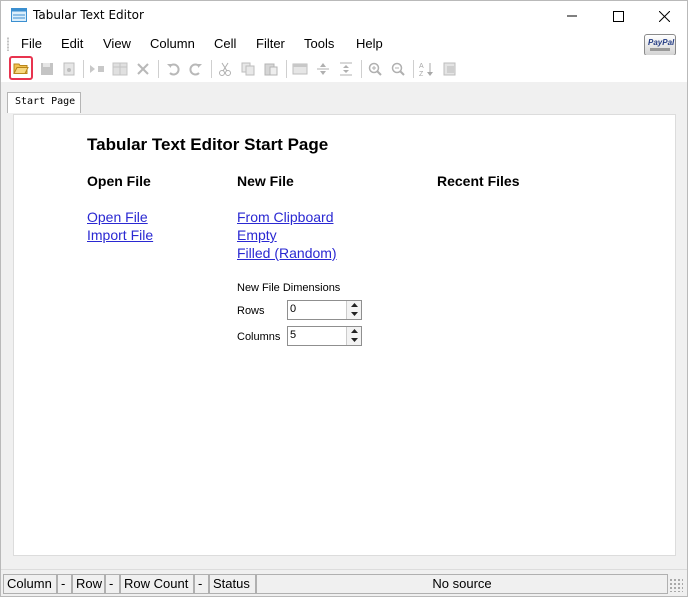 This screenshot has height=600, width=689. I want to click on from-clipboard-link: From Clipboard, so click(285, 217).